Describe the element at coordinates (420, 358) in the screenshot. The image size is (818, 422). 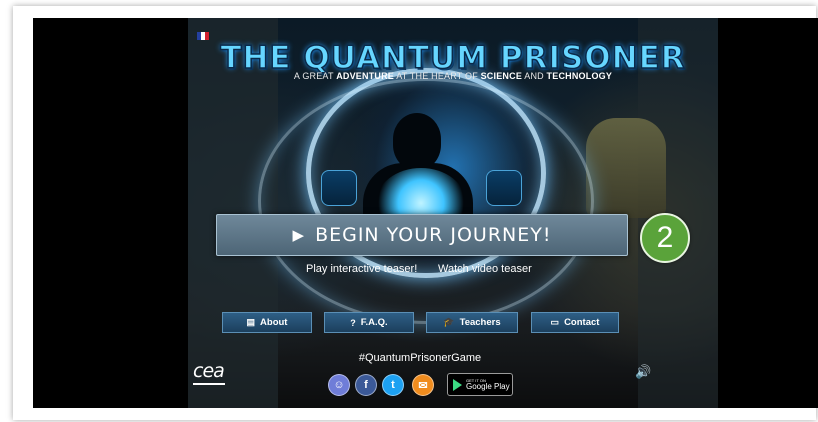
I see `hashtag: #QuantumPrisonerGame` at that location.